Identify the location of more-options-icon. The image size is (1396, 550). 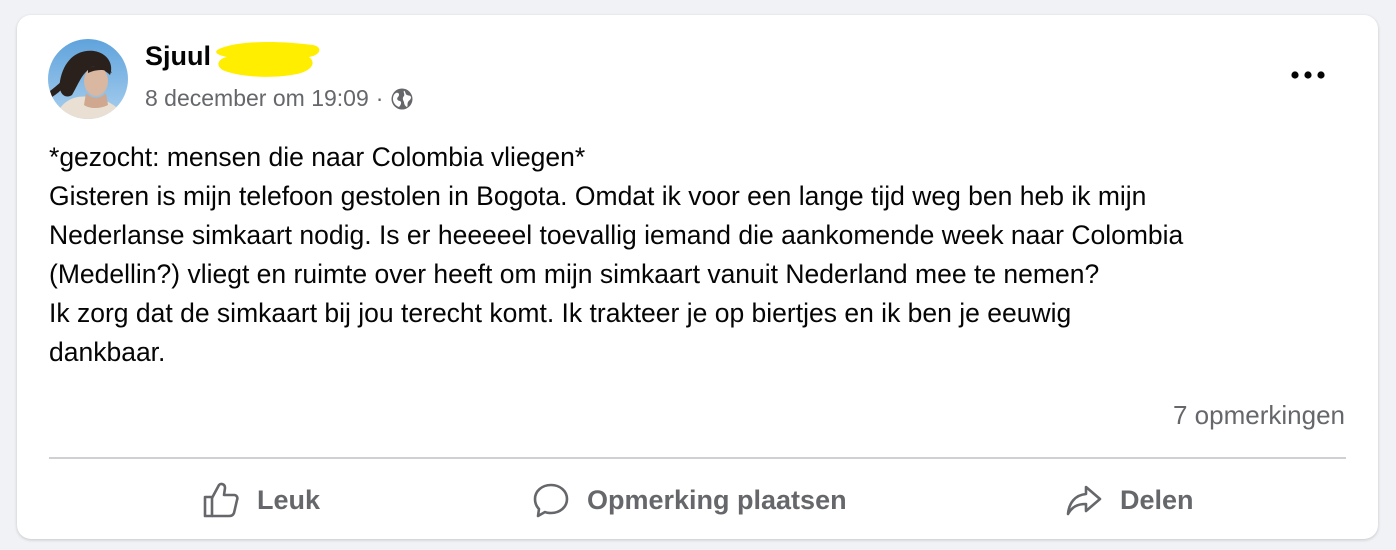
(1308, 75).